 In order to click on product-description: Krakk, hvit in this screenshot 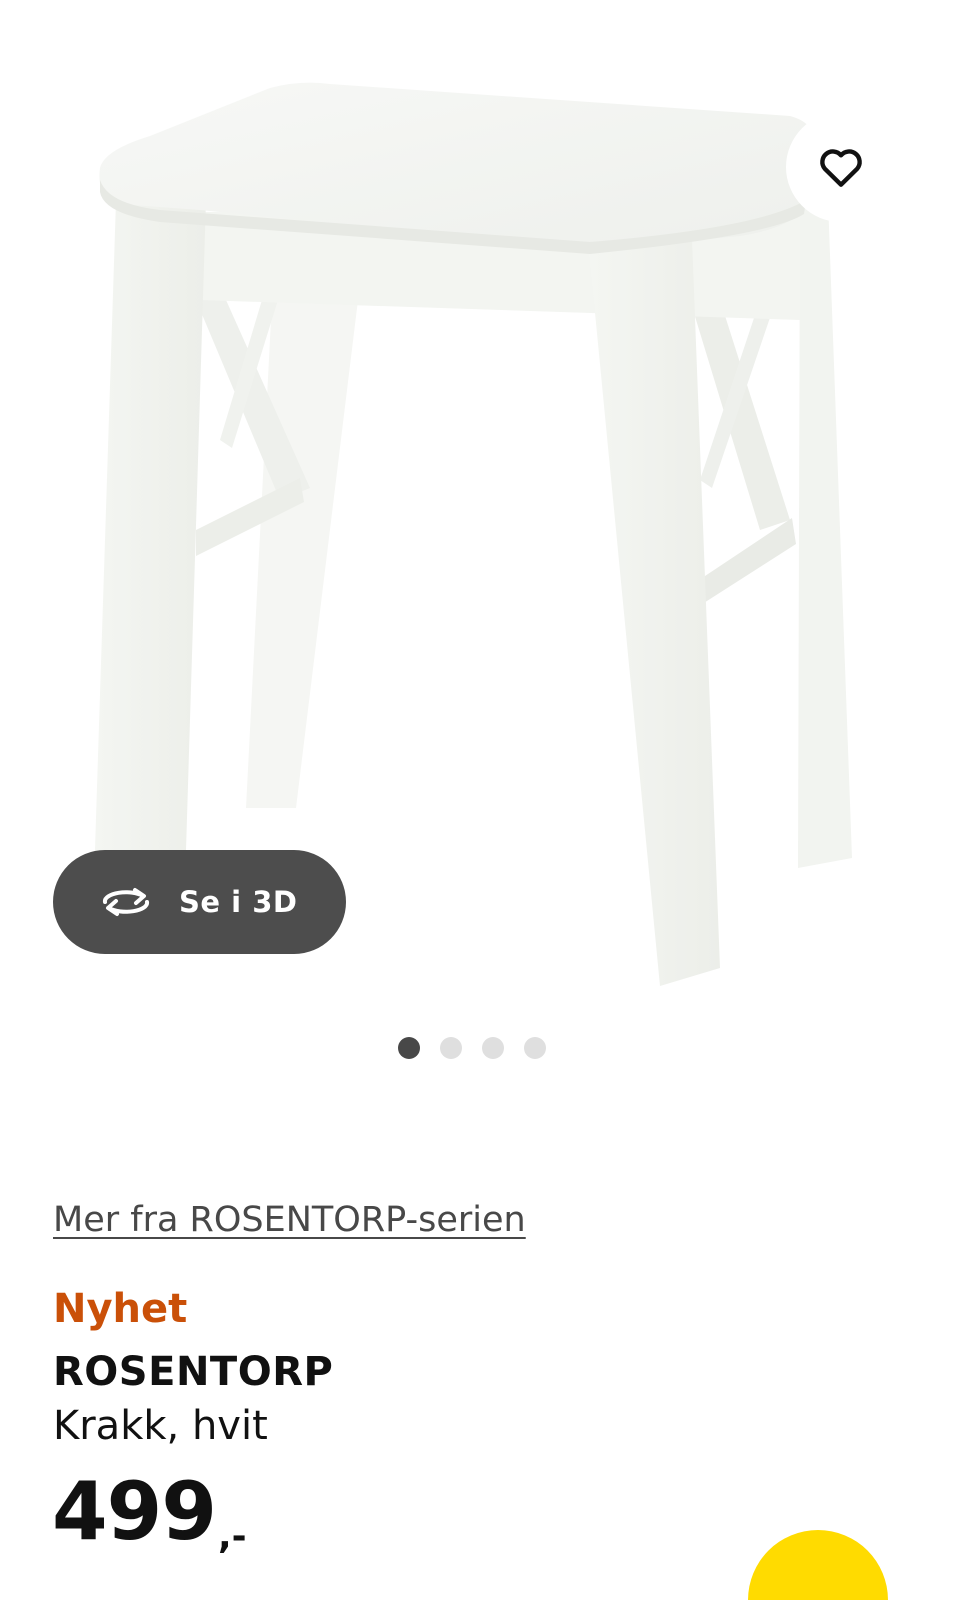, I will do `click(160, 1426)`.